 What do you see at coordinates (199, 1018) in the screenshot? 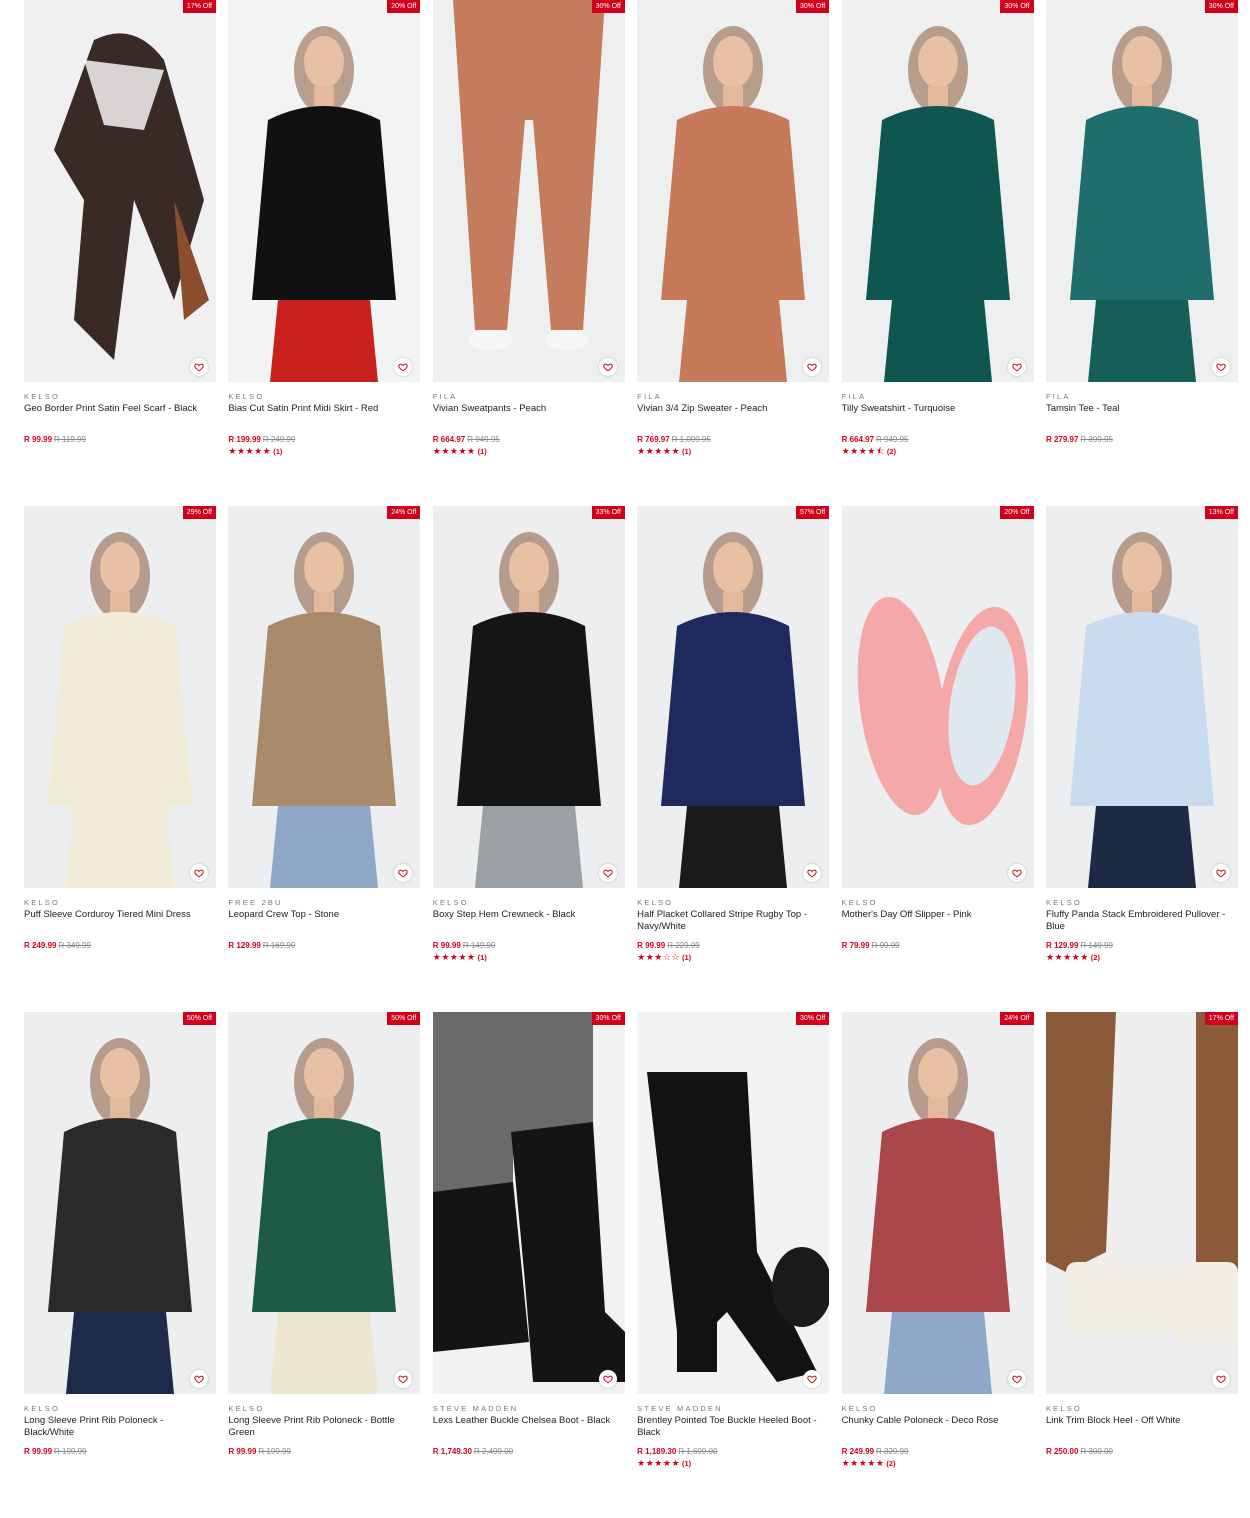
I see `discount-badge: 50% Off` at bounding box center [199, 1018].